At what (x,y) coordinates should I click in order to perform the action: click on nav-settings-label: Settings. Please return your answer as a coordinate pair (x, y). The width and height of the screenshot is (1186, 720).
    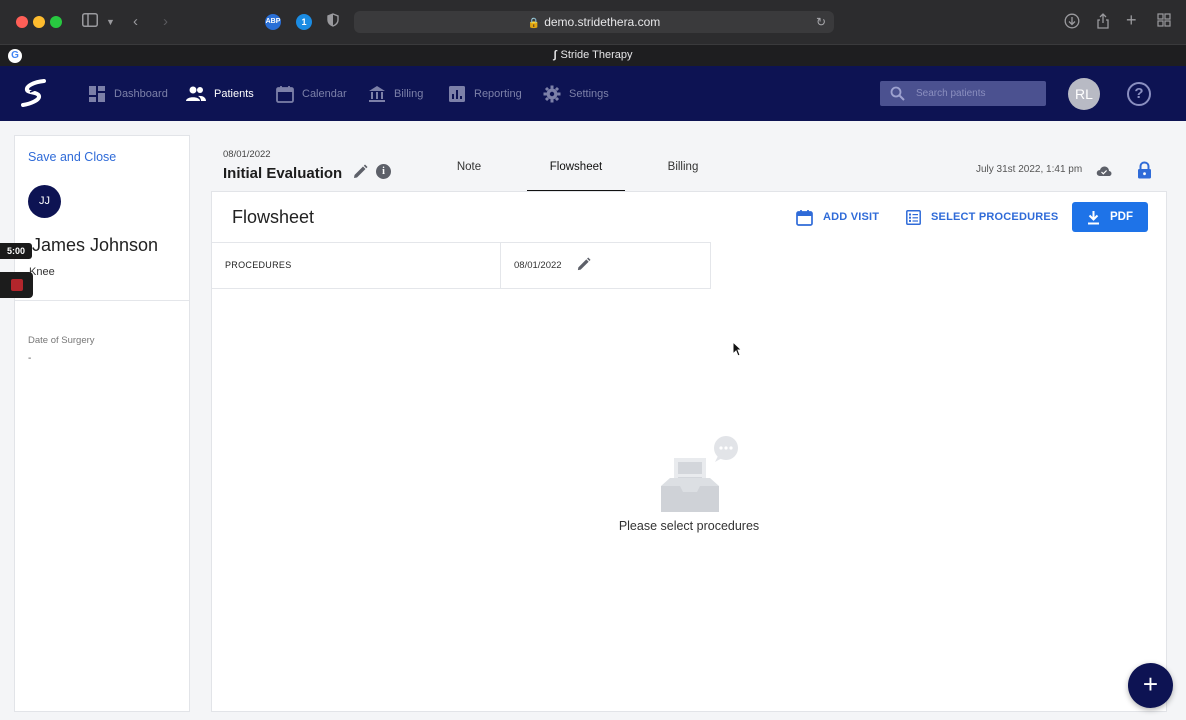
    Looking at the image, I should click on (589, 93).